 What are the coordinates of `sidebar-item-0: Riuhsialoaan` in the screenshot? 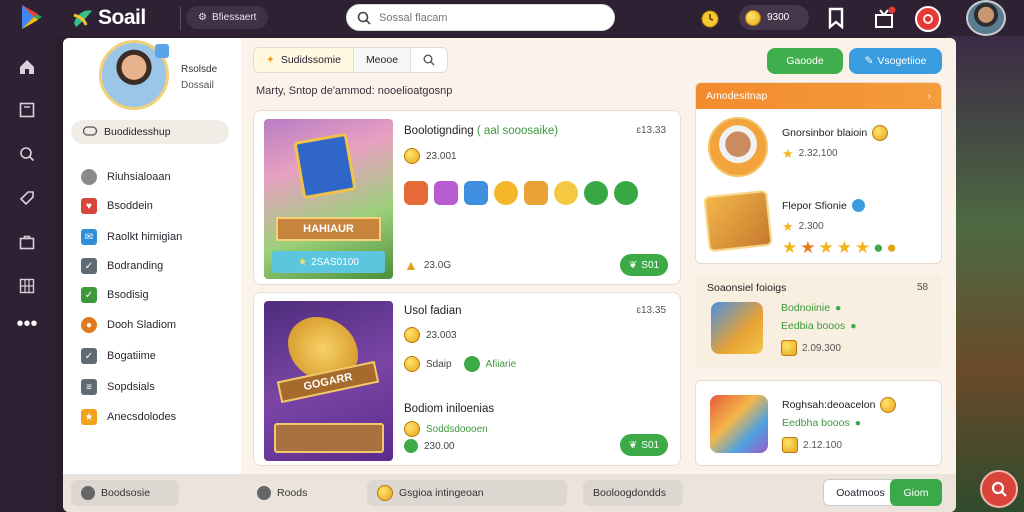 It's located at (126, 177).